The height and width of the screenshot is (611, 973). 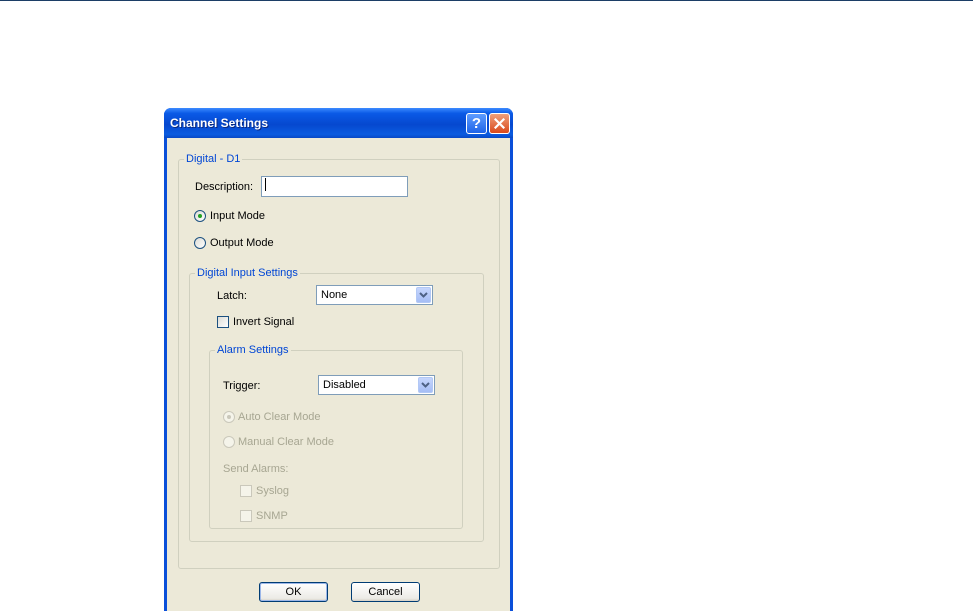 I want to click on auto-clear-label: Auto Clear Mode, so click(x=279, y=417).